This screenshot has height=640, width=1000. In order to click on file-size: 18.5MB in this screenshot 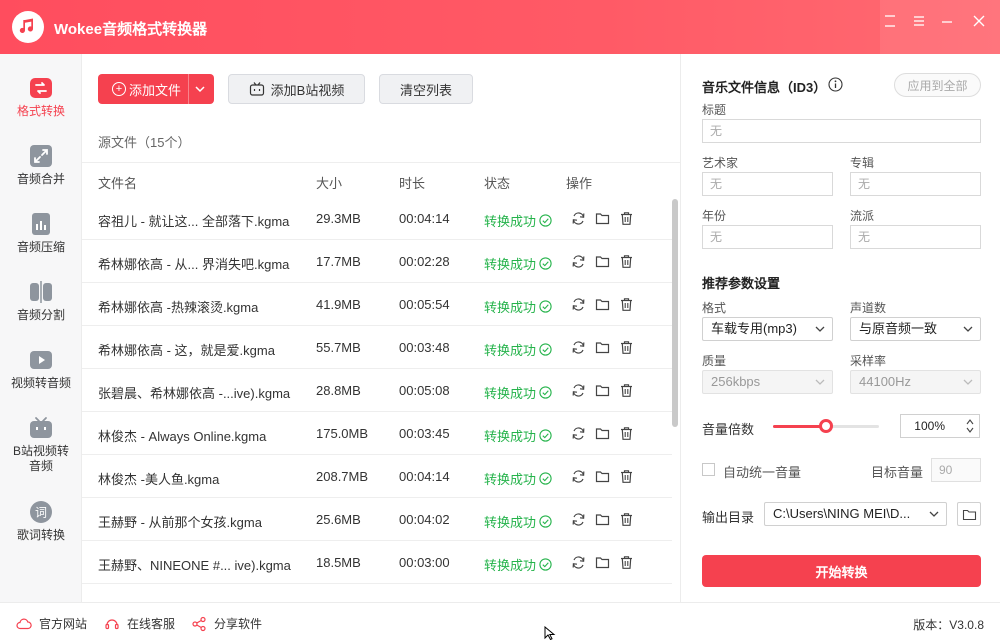, I will do `click(338, 562)`.